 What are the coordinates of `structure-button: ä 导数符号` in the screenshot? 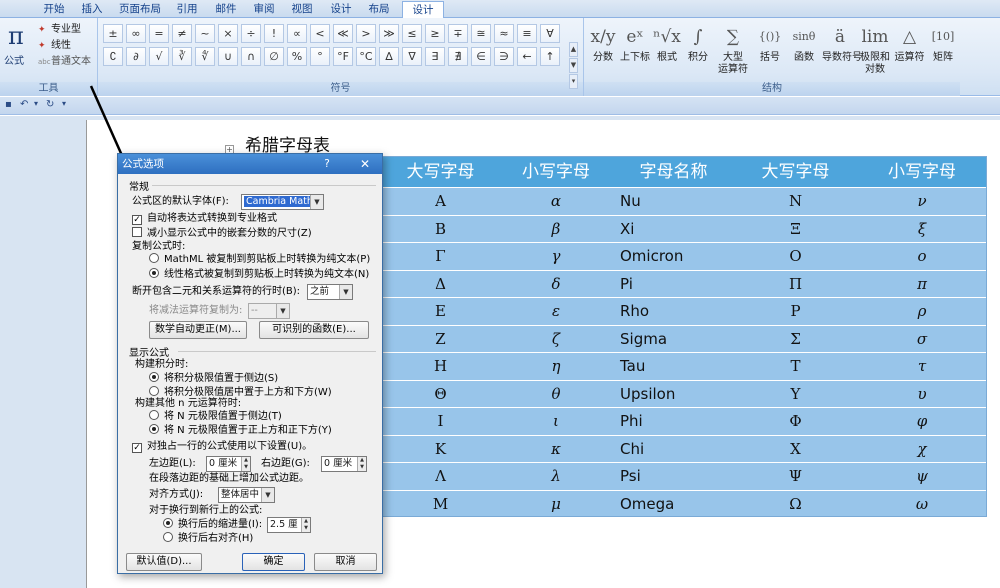 It's located at (842, 43).